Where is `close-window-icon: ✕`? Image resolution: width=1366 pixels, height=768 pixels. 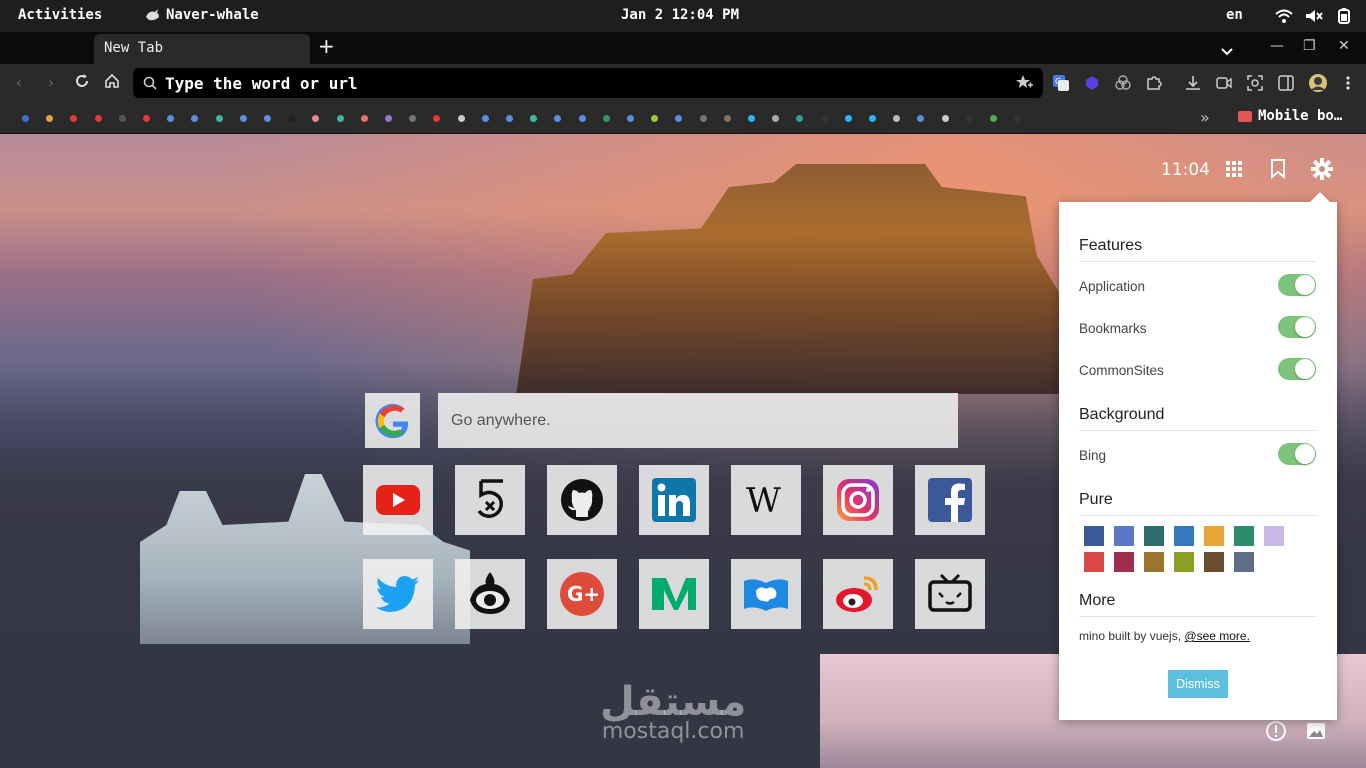 close-window-icon: ✕ is located at coordinates (1344, 46).